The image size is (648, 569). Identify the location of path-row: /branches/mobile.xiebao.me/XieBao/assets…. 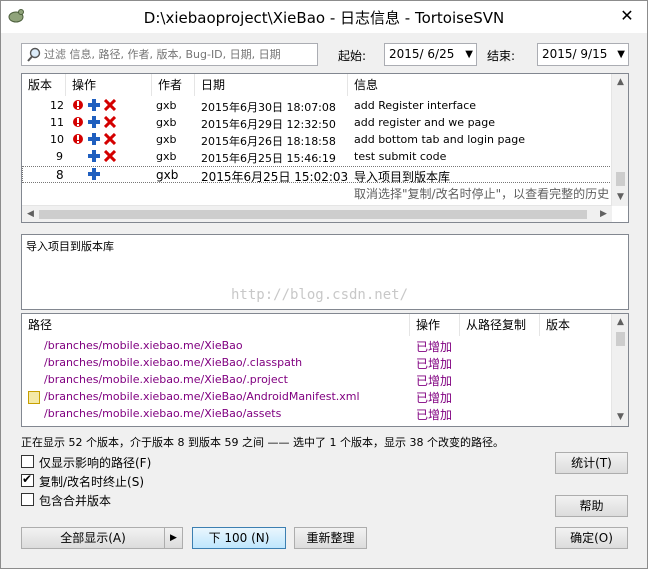
(317, 414).